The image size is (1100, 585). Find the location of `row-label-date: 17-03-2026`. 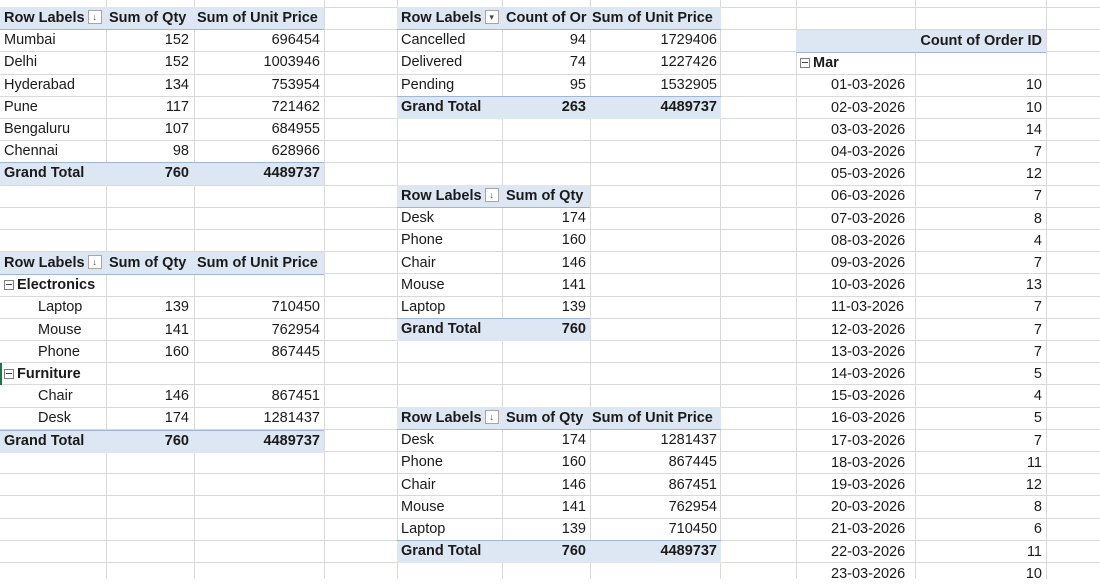

row-label-date: 17-03-2026 is located at coordinates (855, 441).